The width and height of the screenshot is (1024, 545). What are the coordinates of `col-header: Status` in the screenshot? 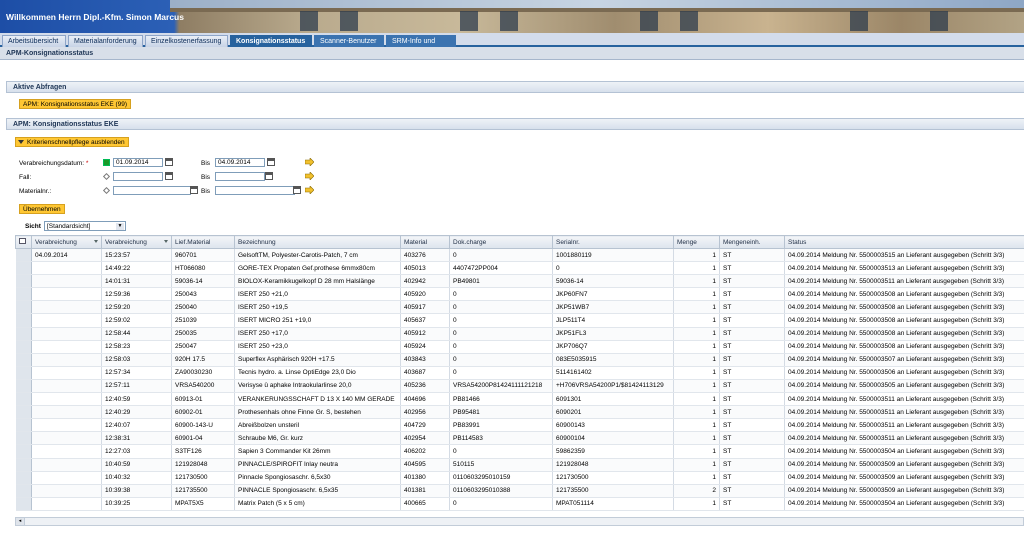 It's located at (904, 242).